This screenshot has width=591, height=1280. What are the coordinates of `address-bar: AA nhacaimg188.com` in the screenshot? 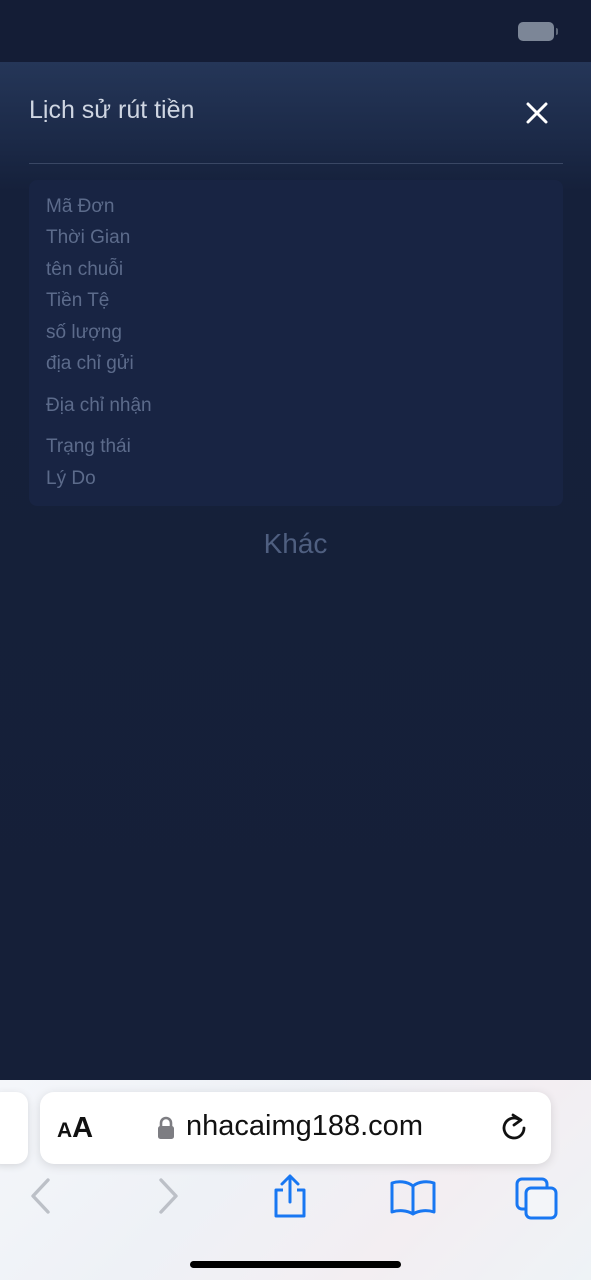 It's located at (295, 1128).